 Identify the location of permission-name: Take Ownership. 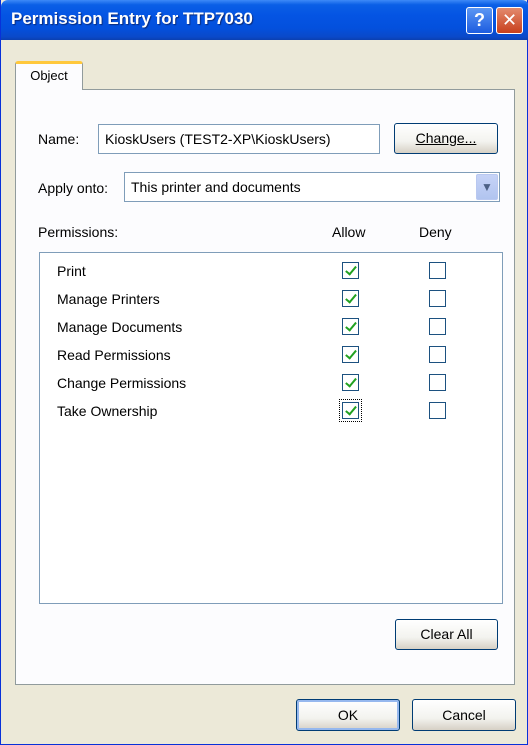
(107, 411).